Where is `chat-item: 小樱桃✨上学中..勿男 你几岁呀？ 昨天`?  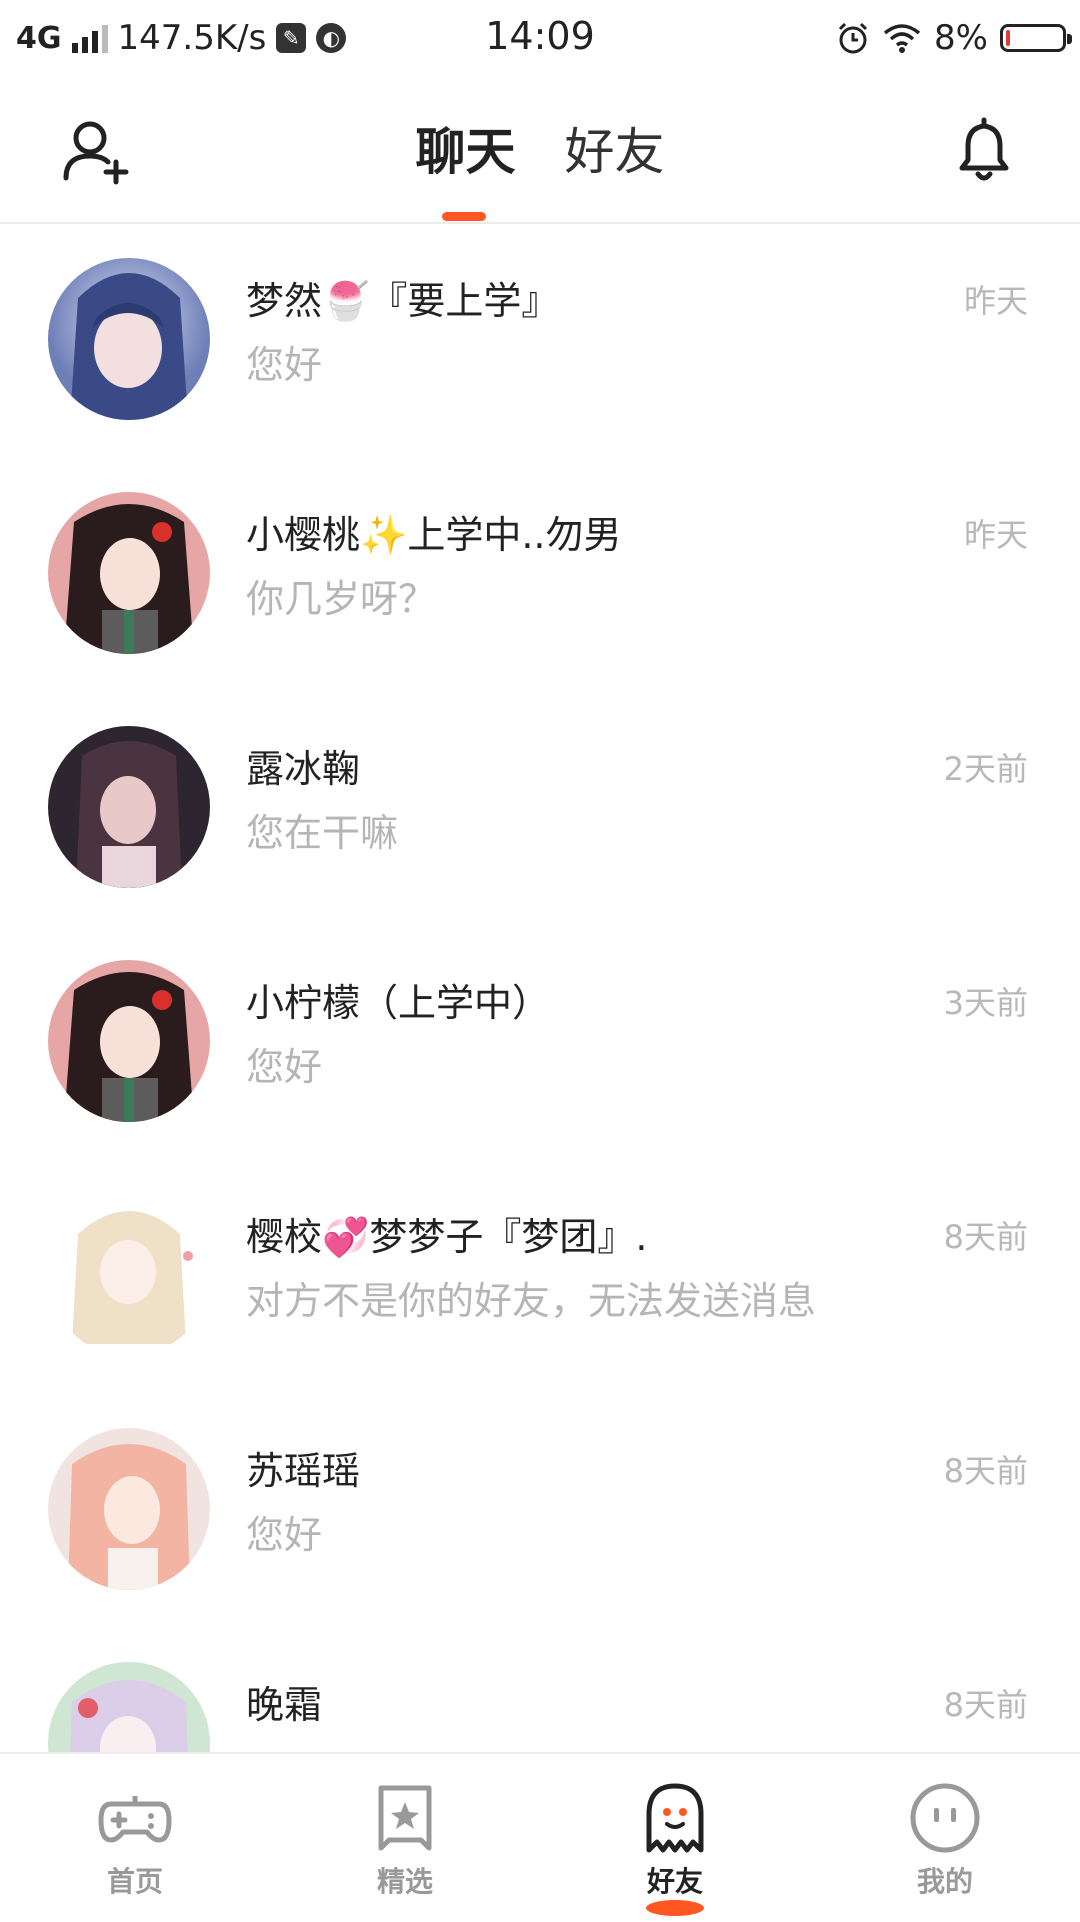
chat-item: 小樱桃✨上学中..勿男 你几岁呀？ 昨天 is located at coordinates (540, 573).